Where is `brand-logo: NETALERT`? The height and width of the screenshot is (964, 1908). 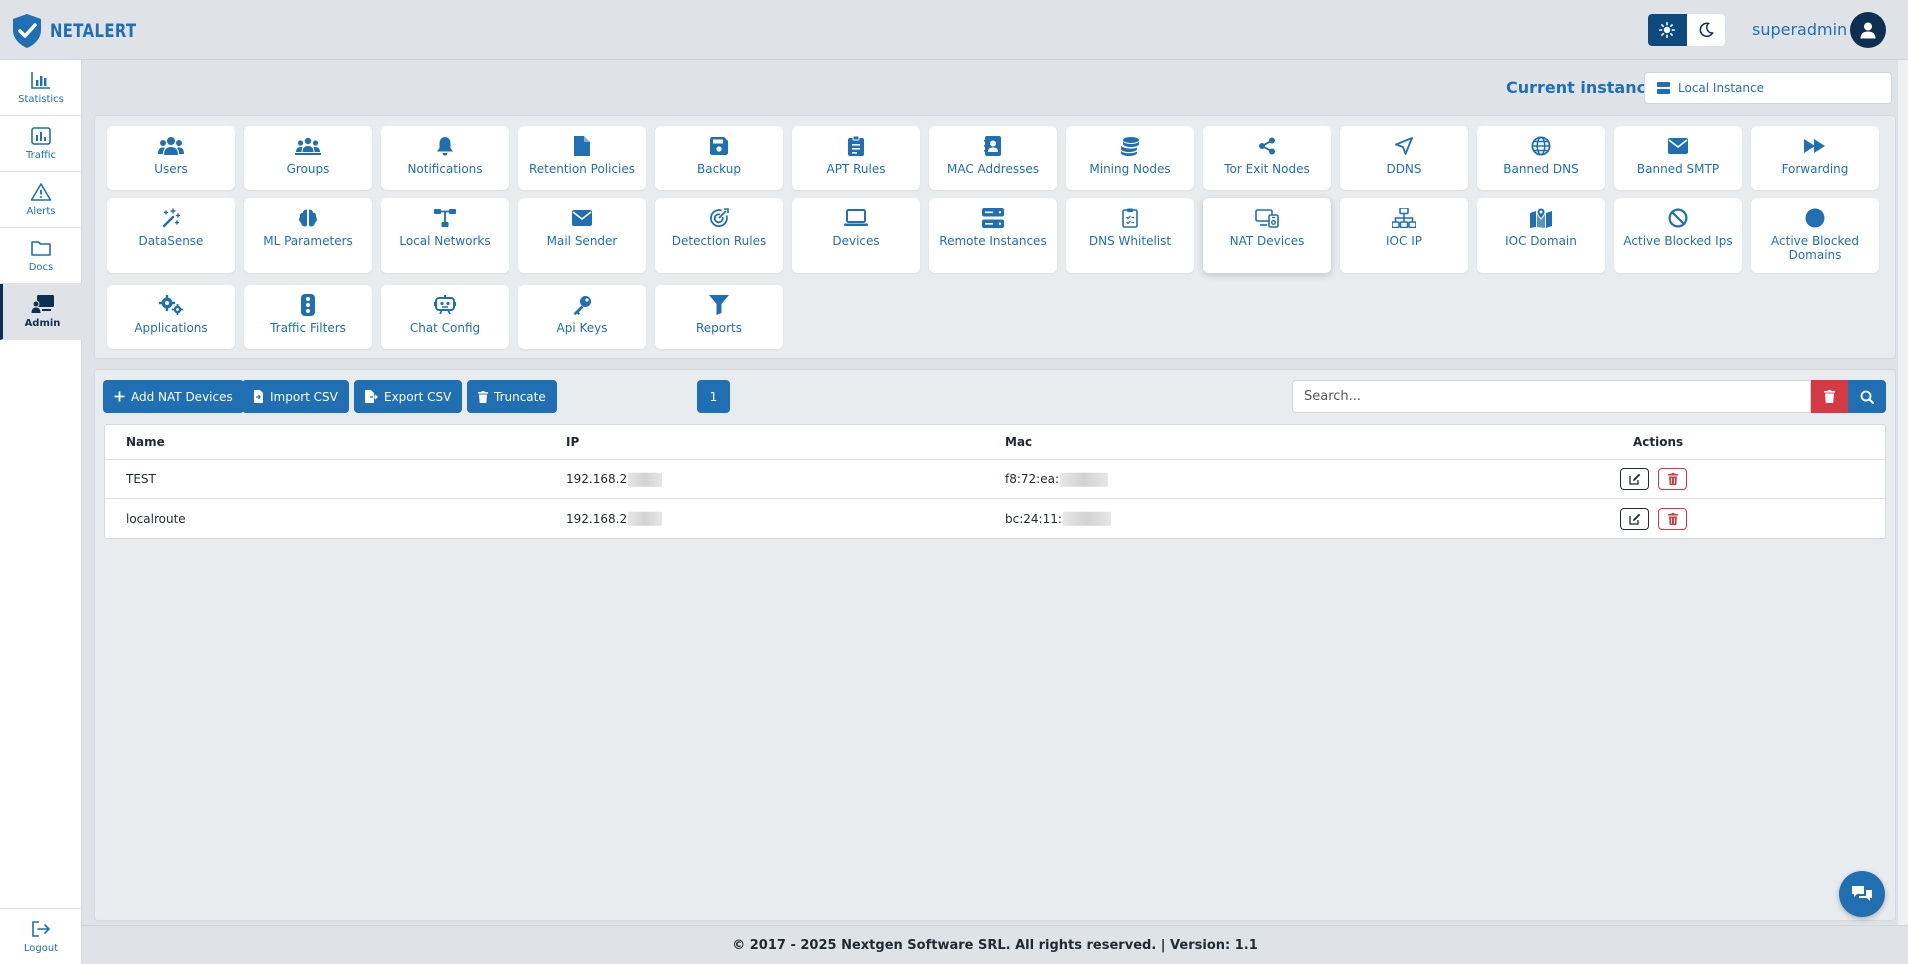 brand-logo: NETALERT is located at coordinates (85, 31).